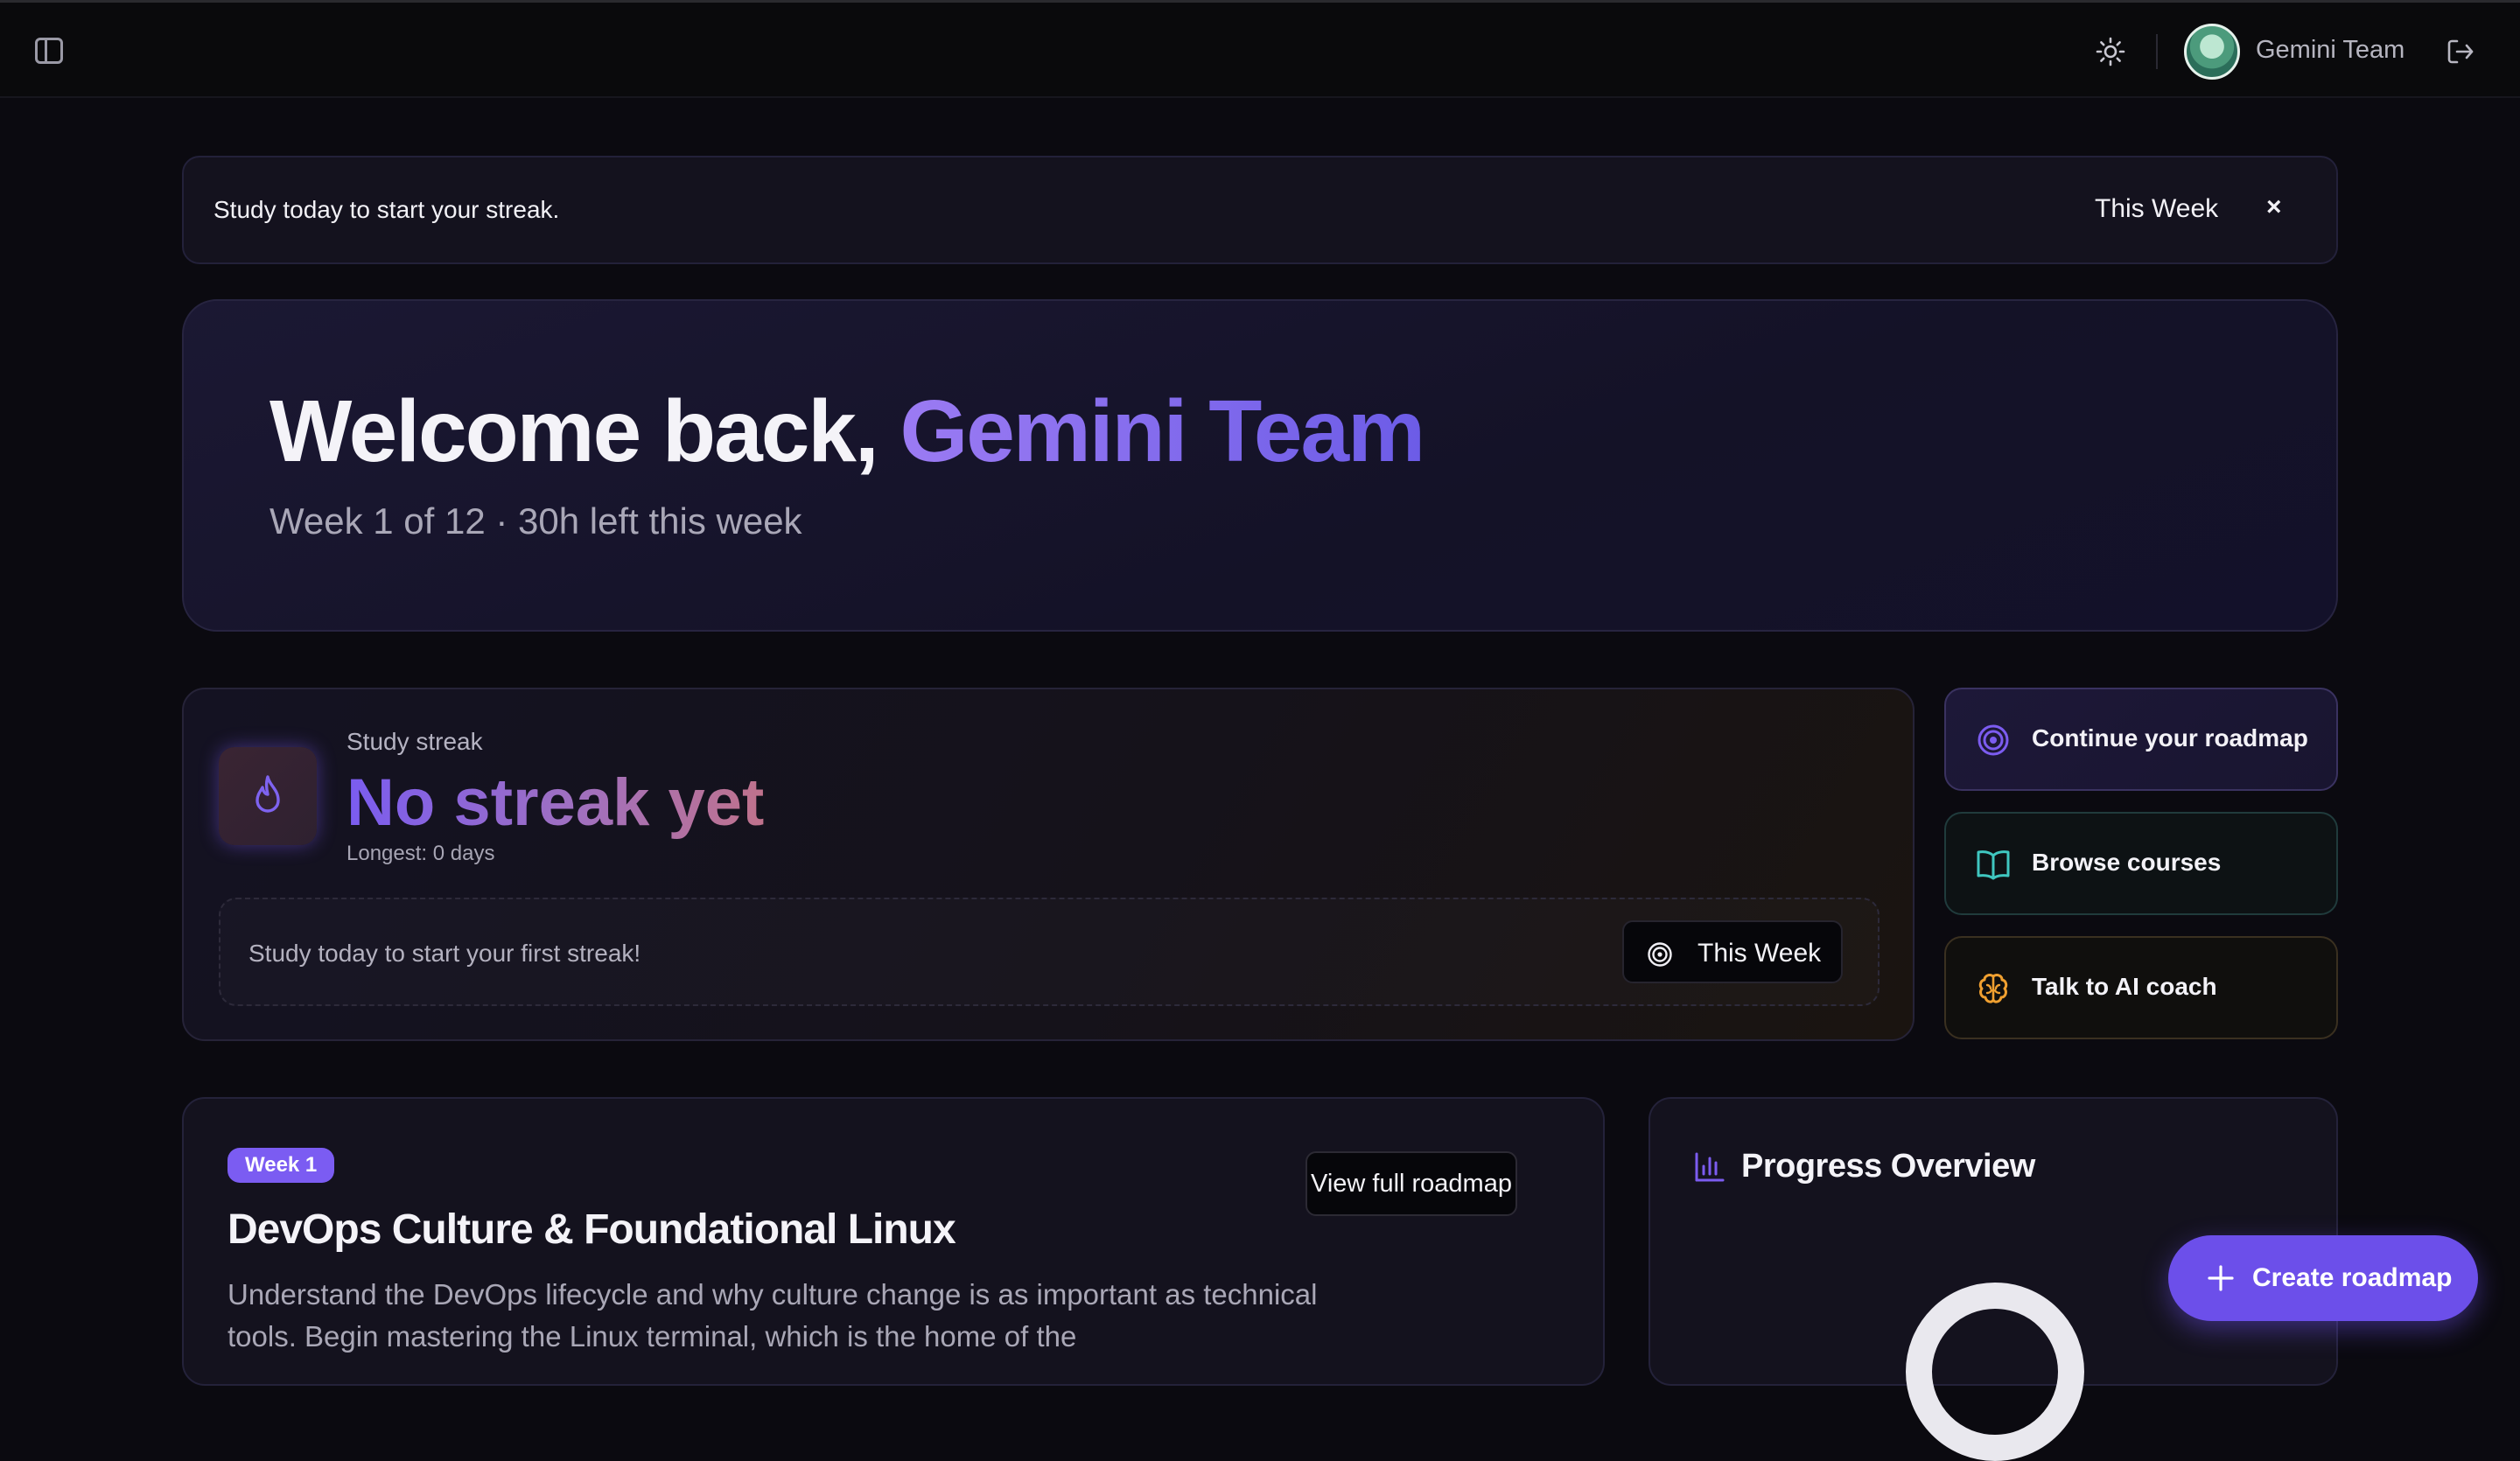 This screenshot has width=2520, height=1461. Describe the element at coordinates (1993, 989) in the screenshot. I see `brain-icon` at that location.